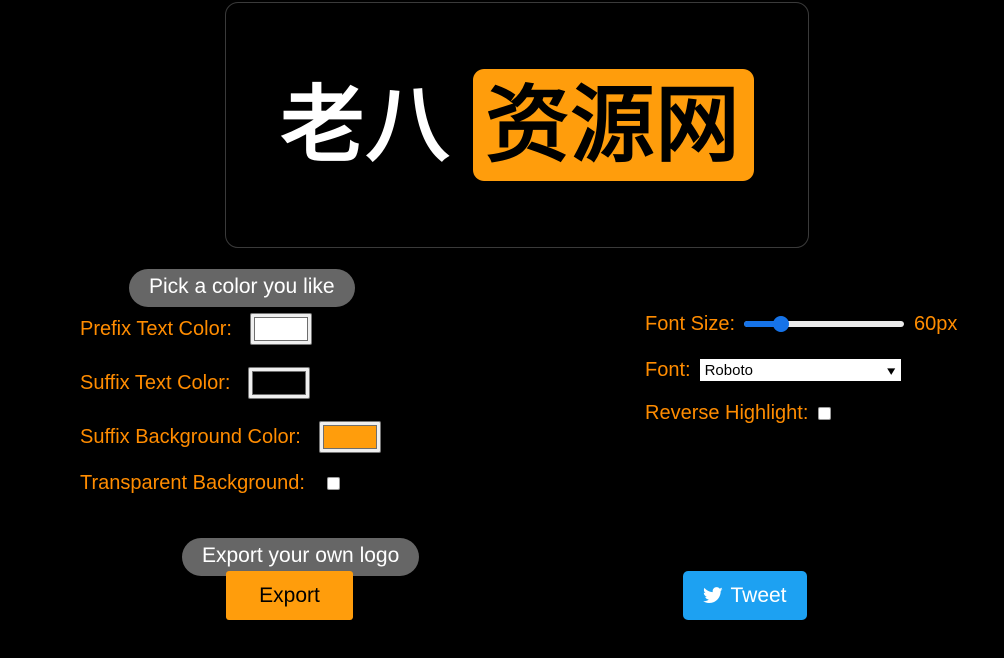  I want to click on suffix-text-color-input, so click(279, 383).